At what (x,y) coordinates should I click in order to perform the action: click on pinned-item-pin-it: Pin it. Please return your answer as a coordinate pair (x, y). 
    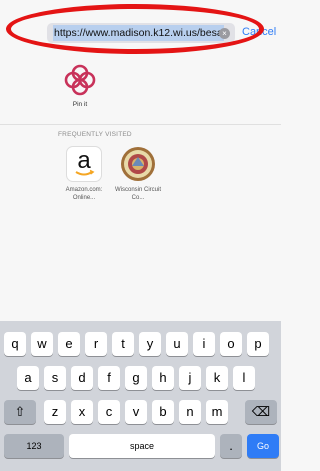
    Looking at the image, I should click on (80, 85).